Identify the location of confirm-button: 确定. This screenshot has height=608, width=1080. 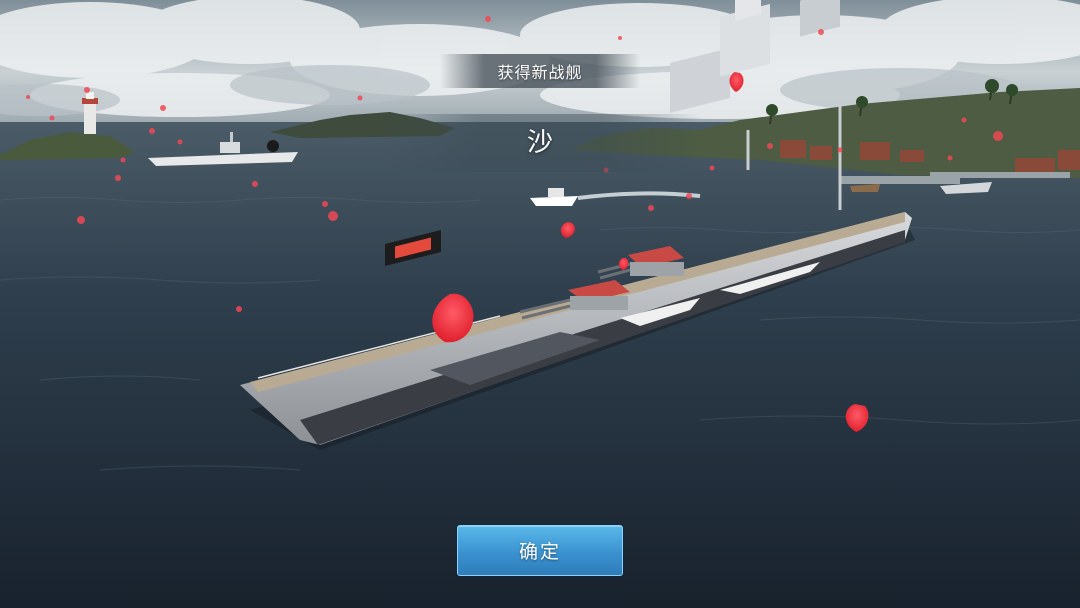
(540, 550).